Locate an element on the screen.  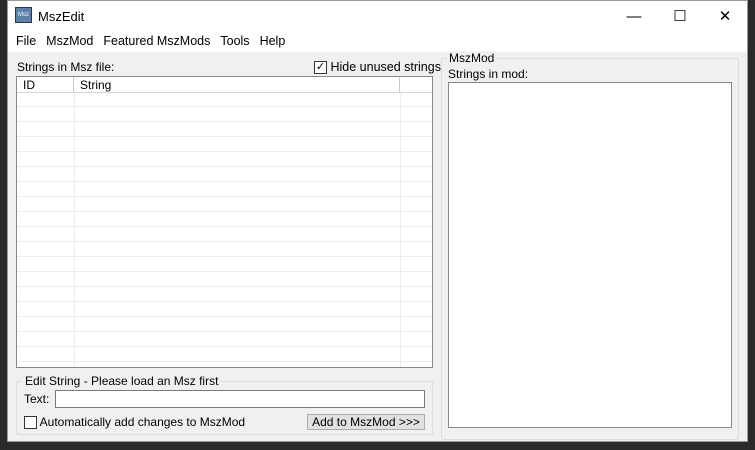
menu-mszmod: MszMod is located at coordinates (69, 42).